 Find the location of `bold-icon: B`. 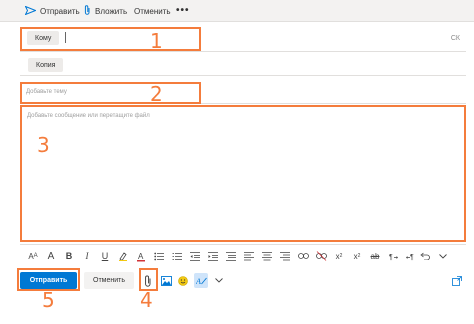

bold-icon: B is located at coordinates (69, 256).